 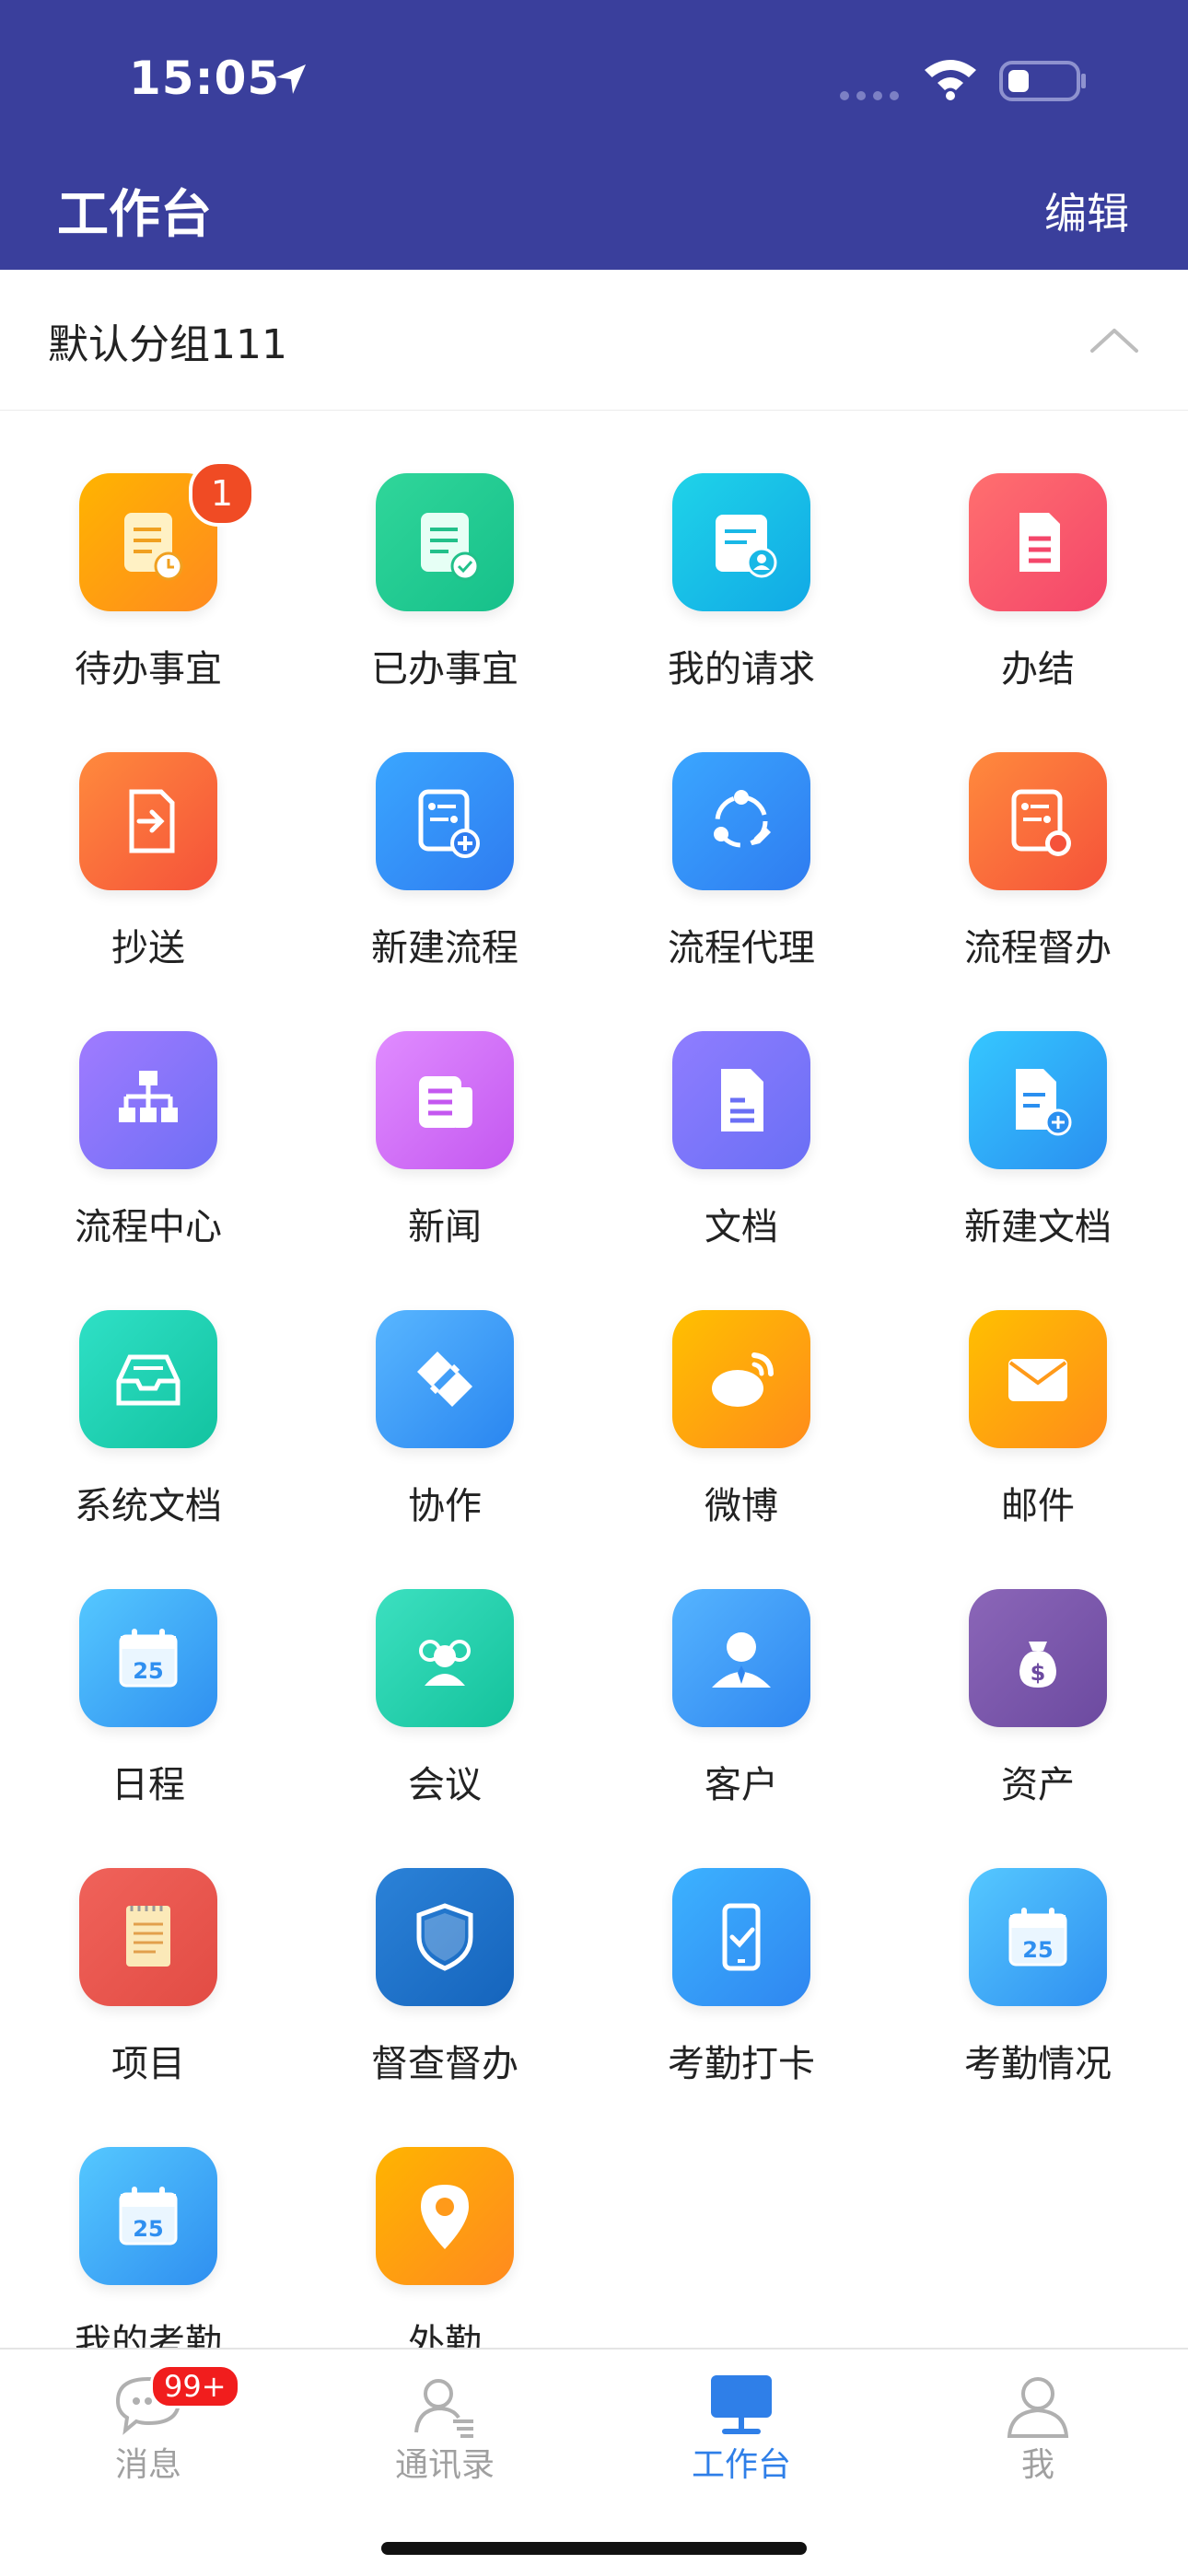 I want to click on app-label: 项目, so click(x=148, y=2064).